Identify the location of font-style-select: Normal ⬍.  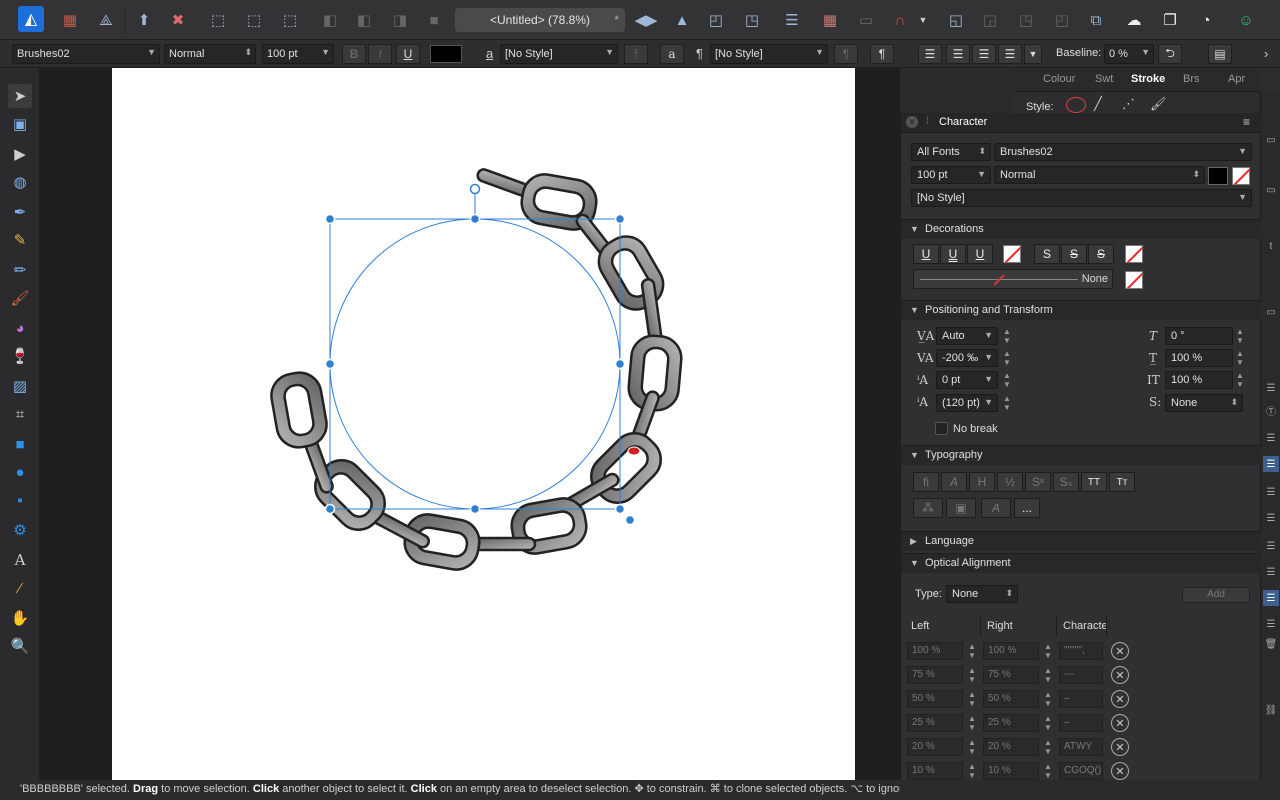
(1099, 175).